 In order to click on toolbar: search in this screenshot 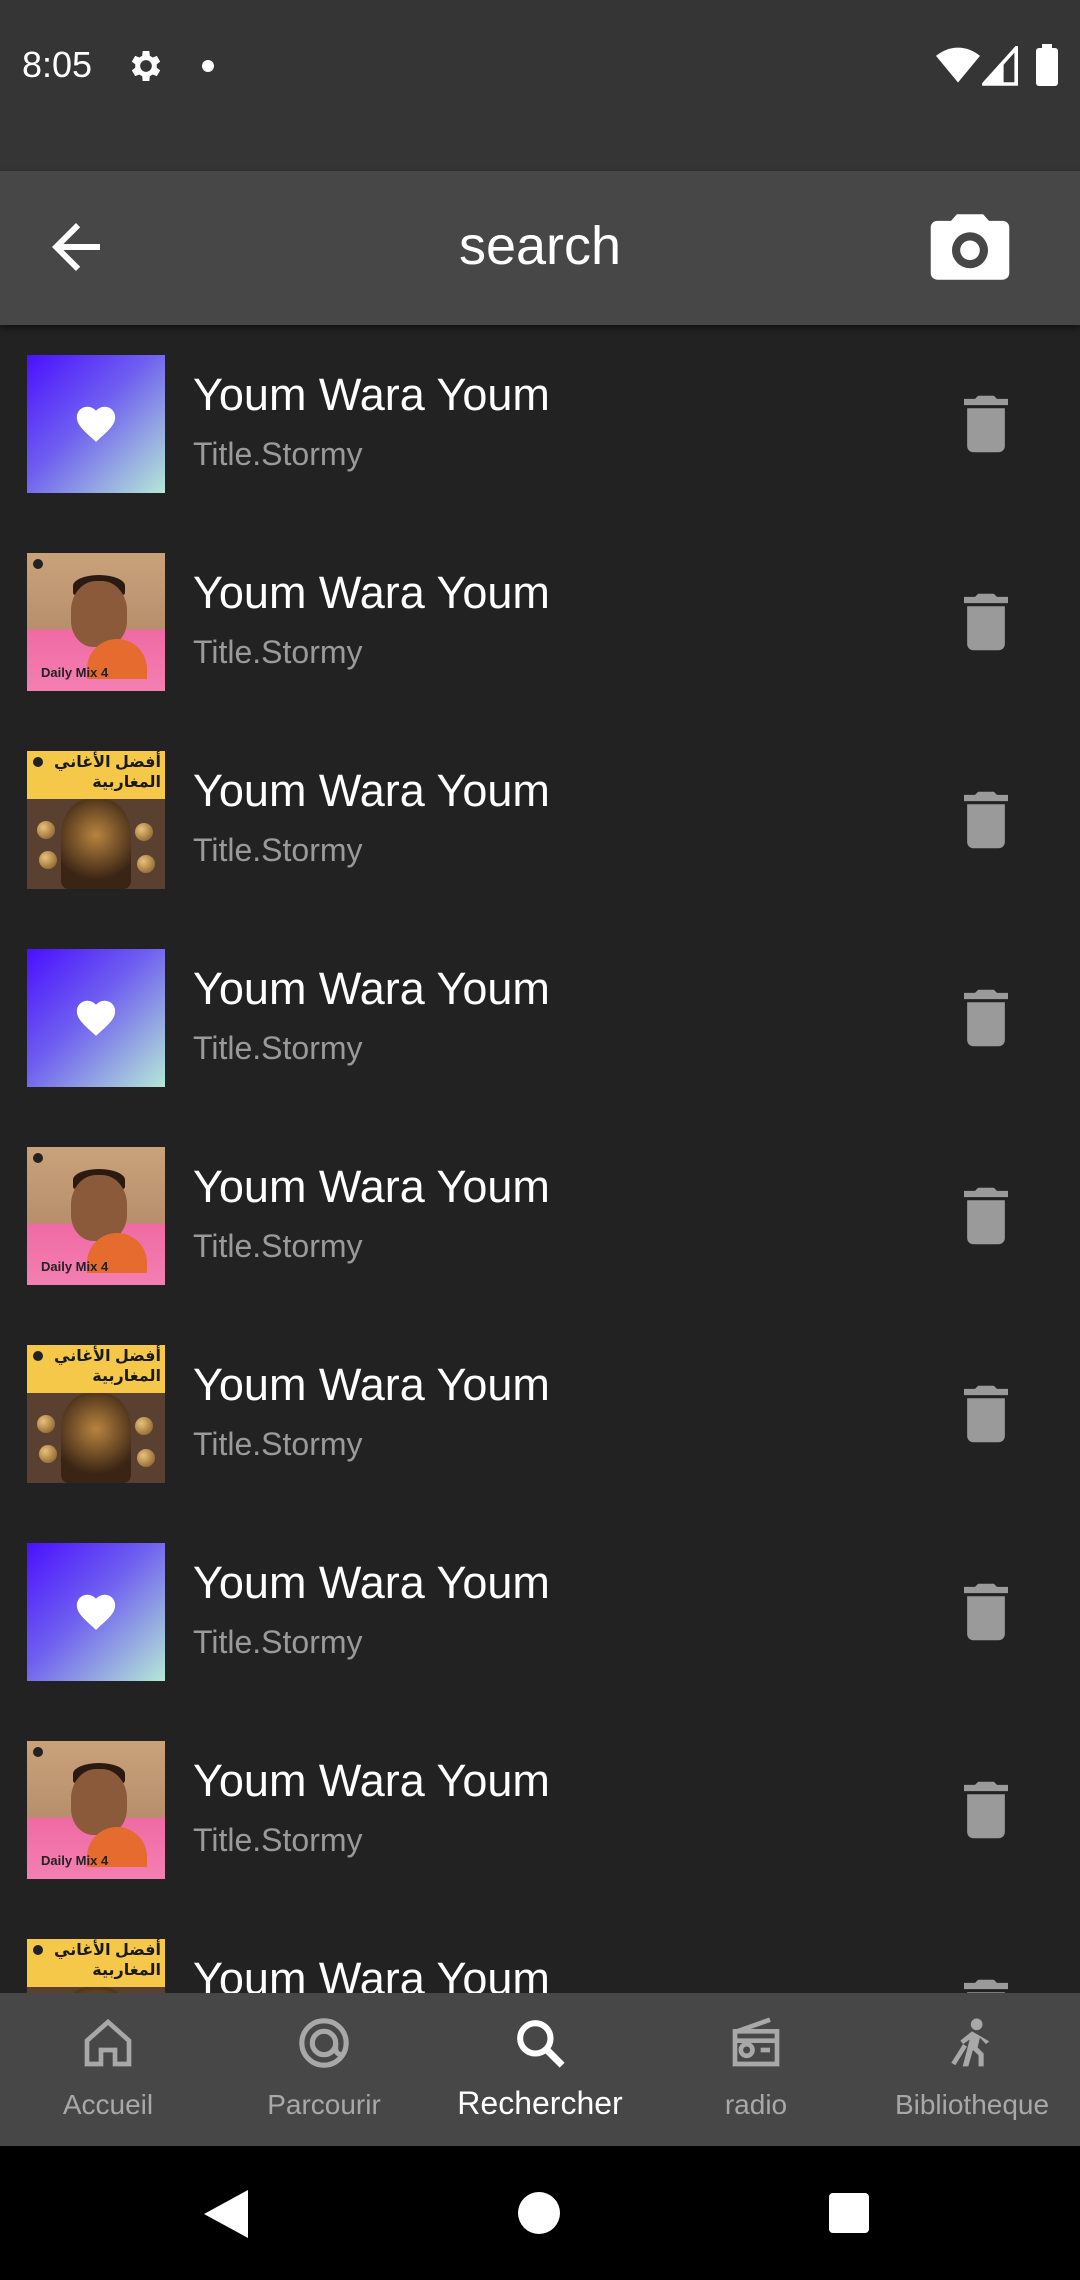, I will do `click(540, 248)`.